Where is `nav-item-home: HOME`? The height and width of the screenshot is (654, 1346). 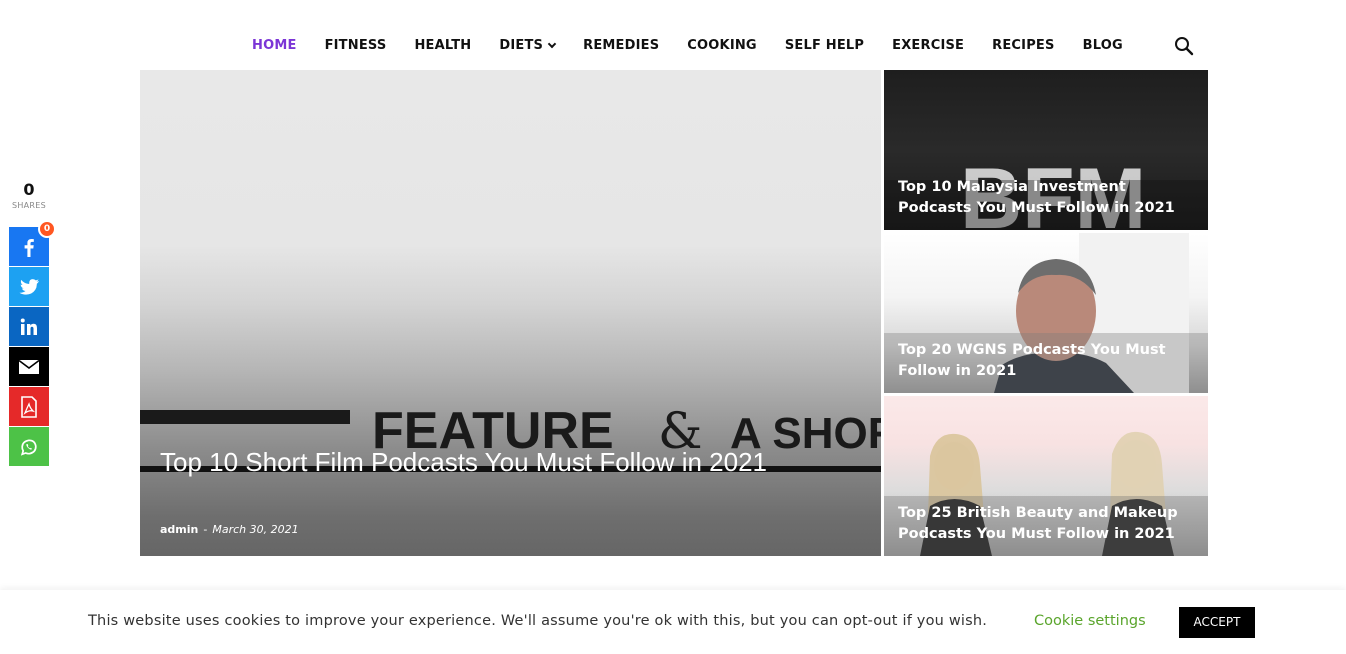 nav-item-home: HOME is located at coordinates (274, 46).